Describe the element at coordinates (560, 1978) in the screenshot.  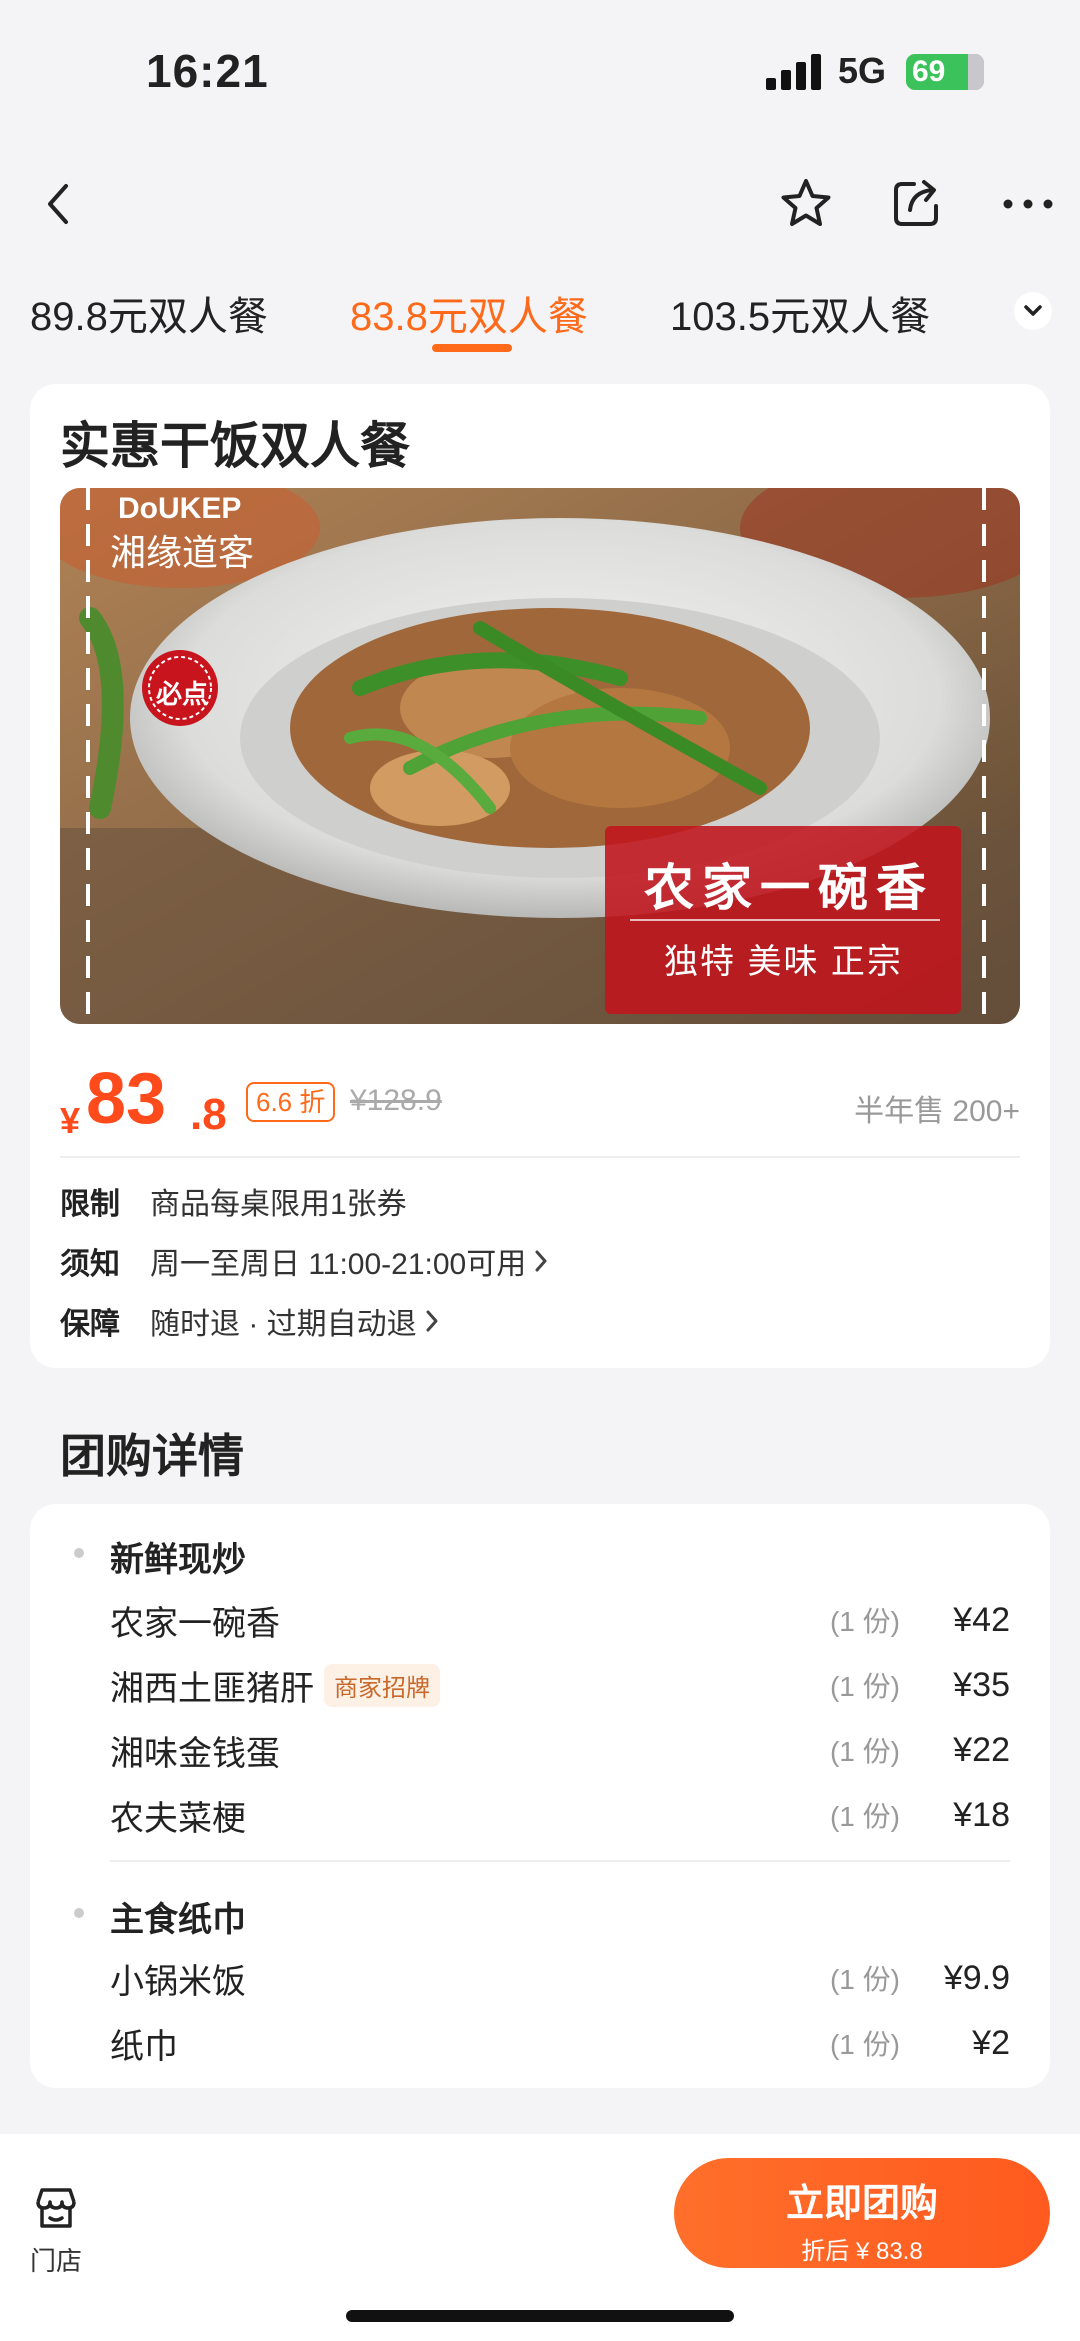
I see `list-item: 小锅米饭 (1 份) ¥9.9` at that location.